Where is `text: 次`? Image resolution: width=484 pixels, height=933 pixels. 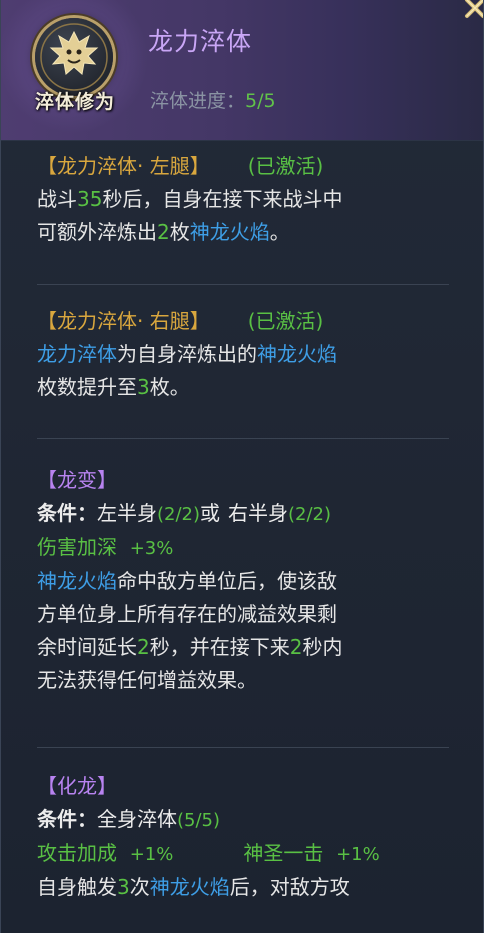 text: 次 is located at coordinates (139, 887).